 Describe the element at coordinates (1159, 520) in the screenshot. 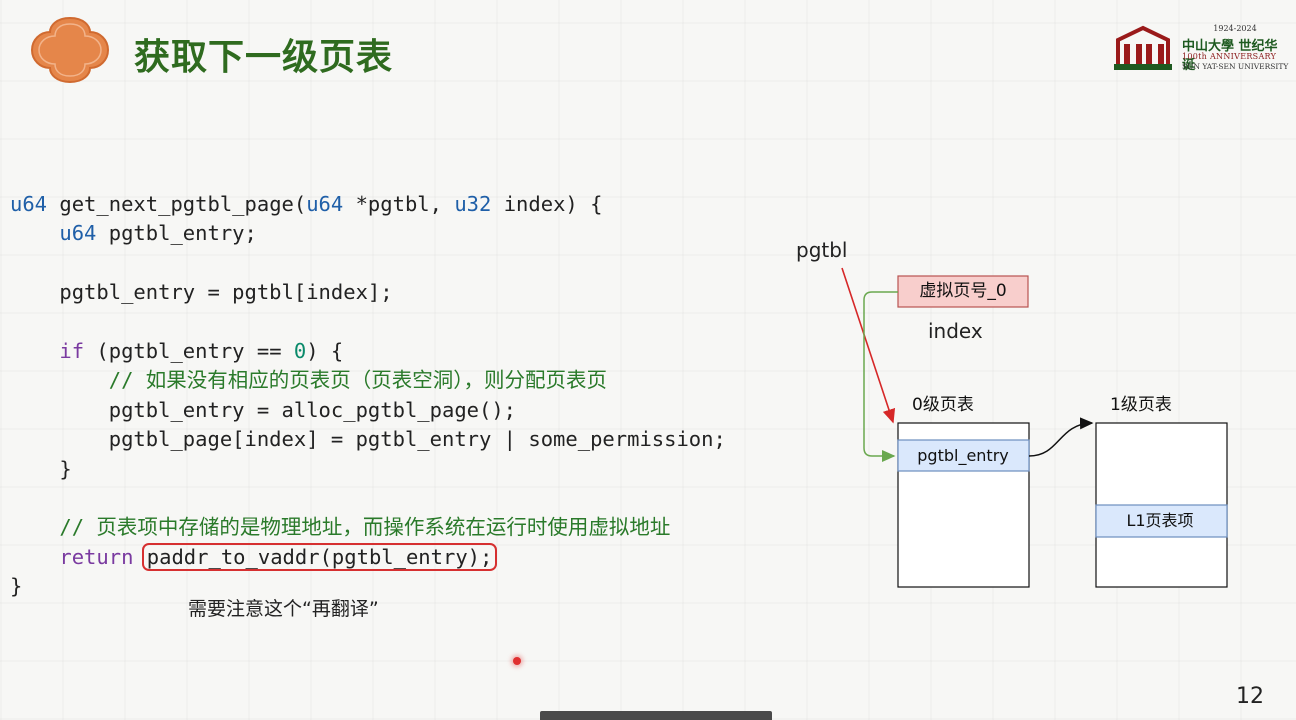

I see `l1-entry-label: L1页表项` at that location.